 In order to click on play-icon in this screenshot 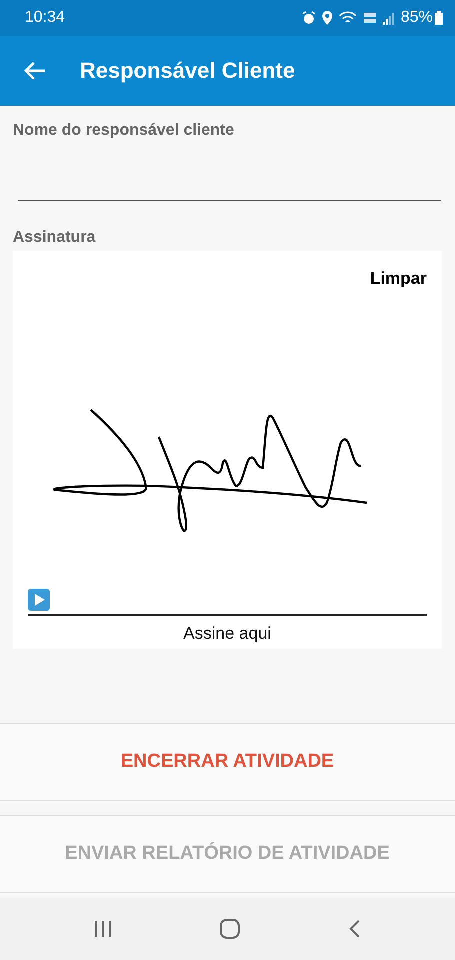, I will do `click(39, 600)`.